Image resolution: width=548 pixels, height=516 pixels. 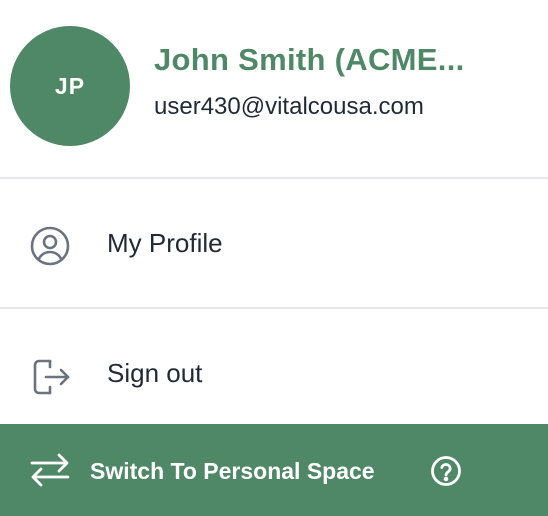 I want to click on switch-space-label: Switch To Personal Space, so click(x=232, y=471).